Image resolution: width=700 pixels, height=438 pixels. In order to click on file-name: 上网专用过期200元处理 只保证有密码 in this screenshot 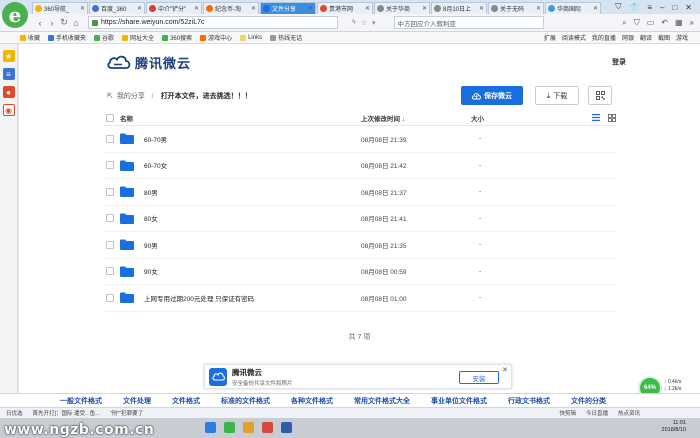, I will do `click(199, 298)`.